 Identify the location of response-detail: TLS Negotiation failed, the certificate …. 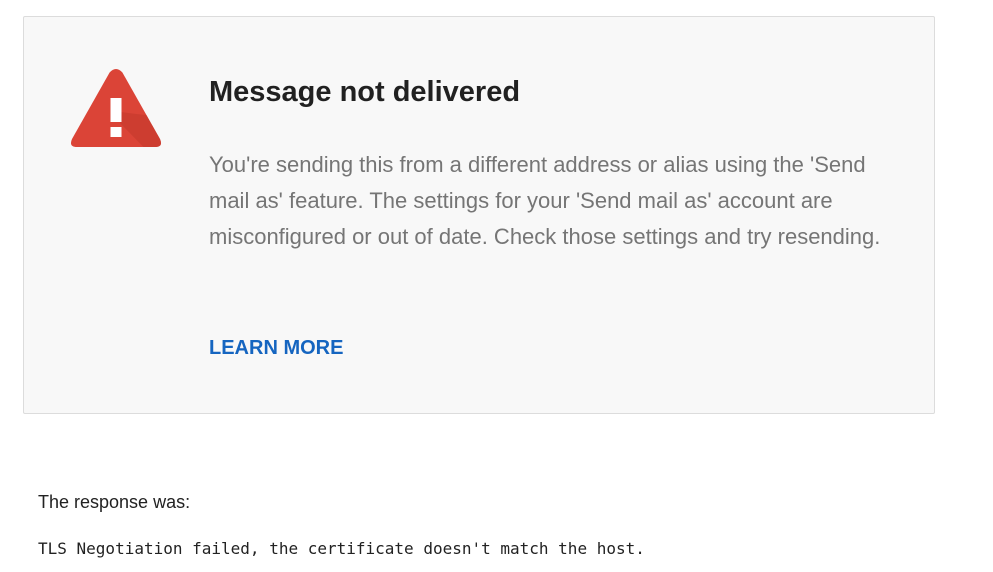
(341, 548).